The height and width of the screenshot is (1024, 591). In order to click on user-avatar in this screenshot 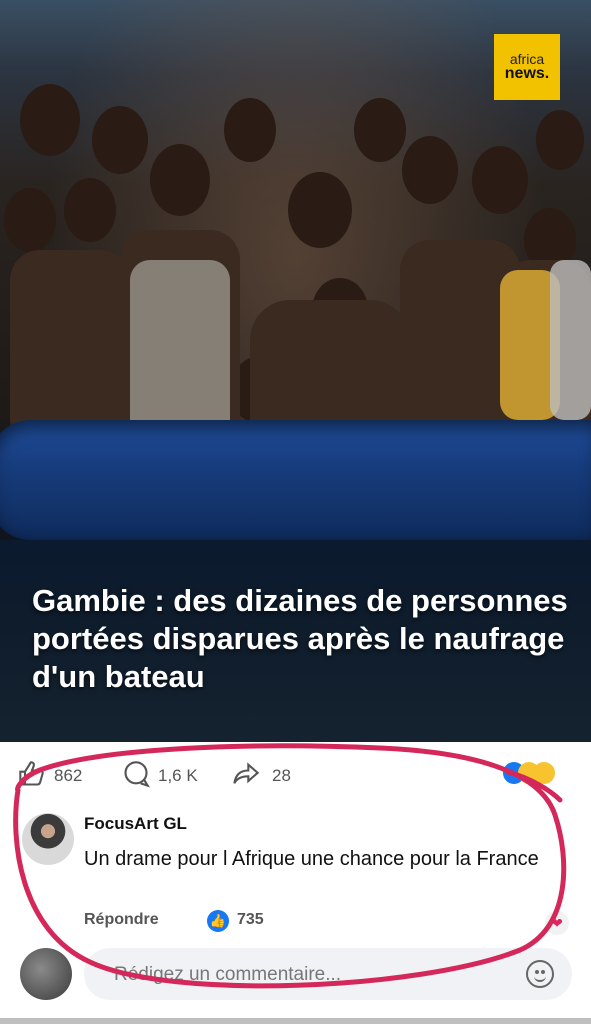, I will do `click(46, 974)`.